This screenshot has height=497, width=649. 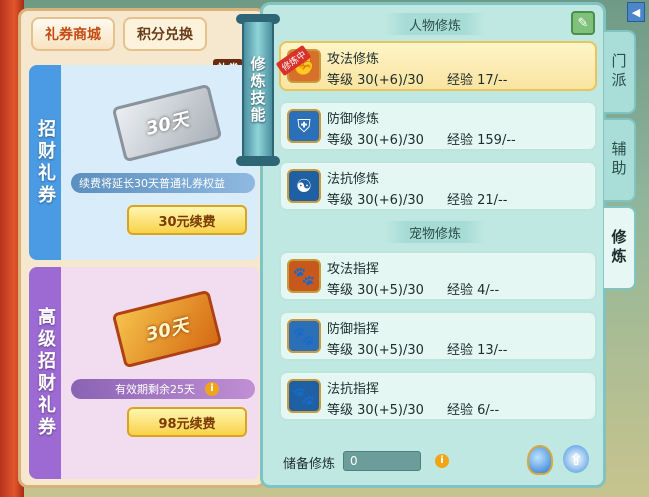 I want to click on skill-row-attack: ✊ 修炼中 攻法修炼 等级 30(+6)/30 经验 17/--, so click(x=436, y=66).